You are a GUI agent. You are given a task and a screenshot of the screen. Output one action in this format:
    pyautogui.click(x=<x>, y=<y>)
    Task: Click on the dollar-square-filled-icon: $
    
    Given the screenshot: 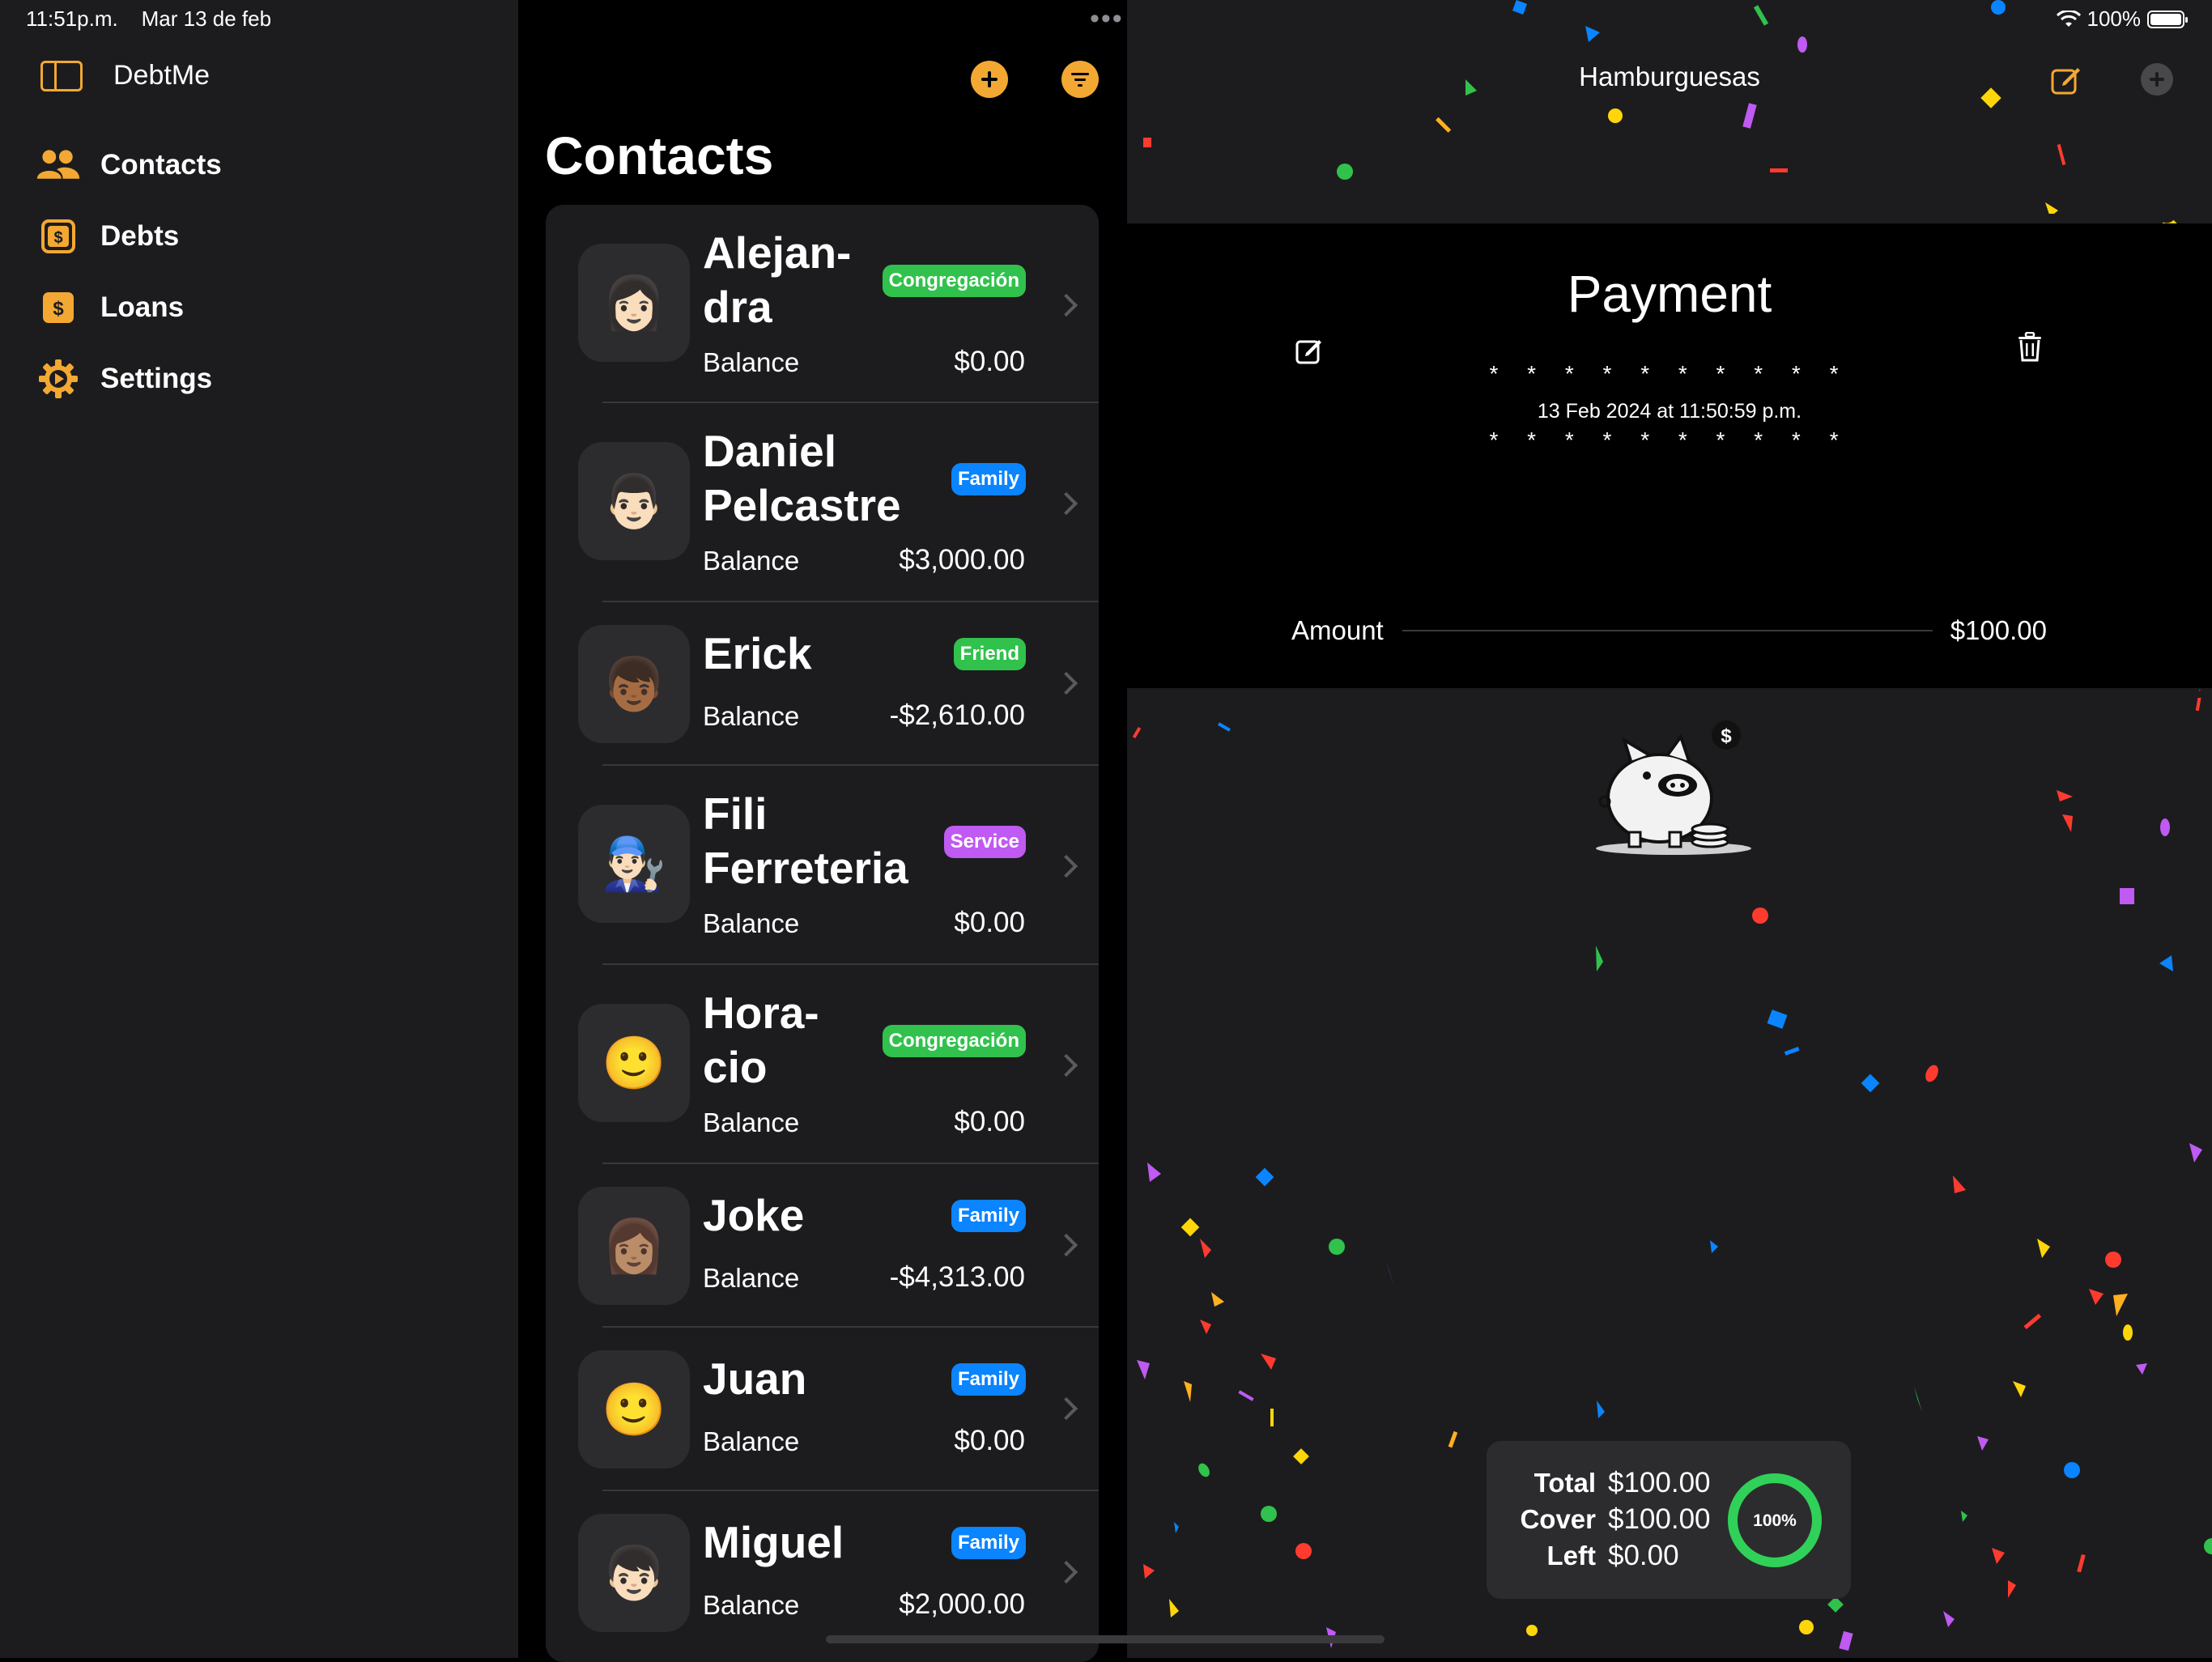 What is the action you would take?
    pyautogui.click(x=58, y=307)
    